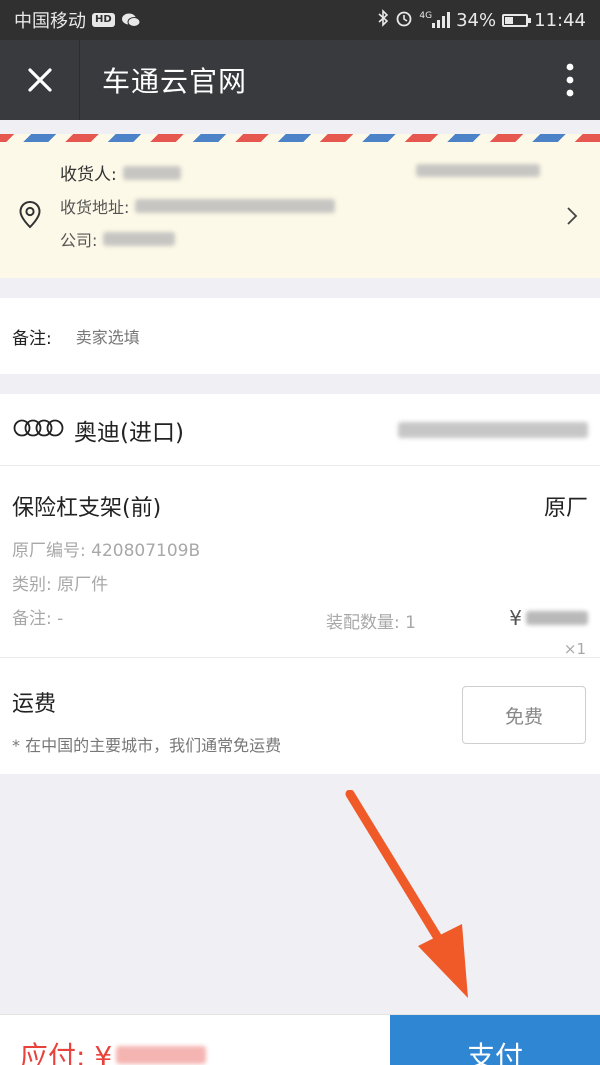  I want to click on currency-symbol: ¥, so click(515, 618).